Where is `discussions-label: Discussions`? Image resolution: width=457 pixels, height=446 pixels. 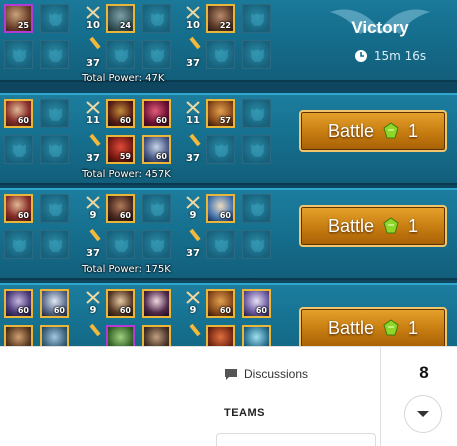
discussions-label: Discussions is located at coordinates (276, 374).